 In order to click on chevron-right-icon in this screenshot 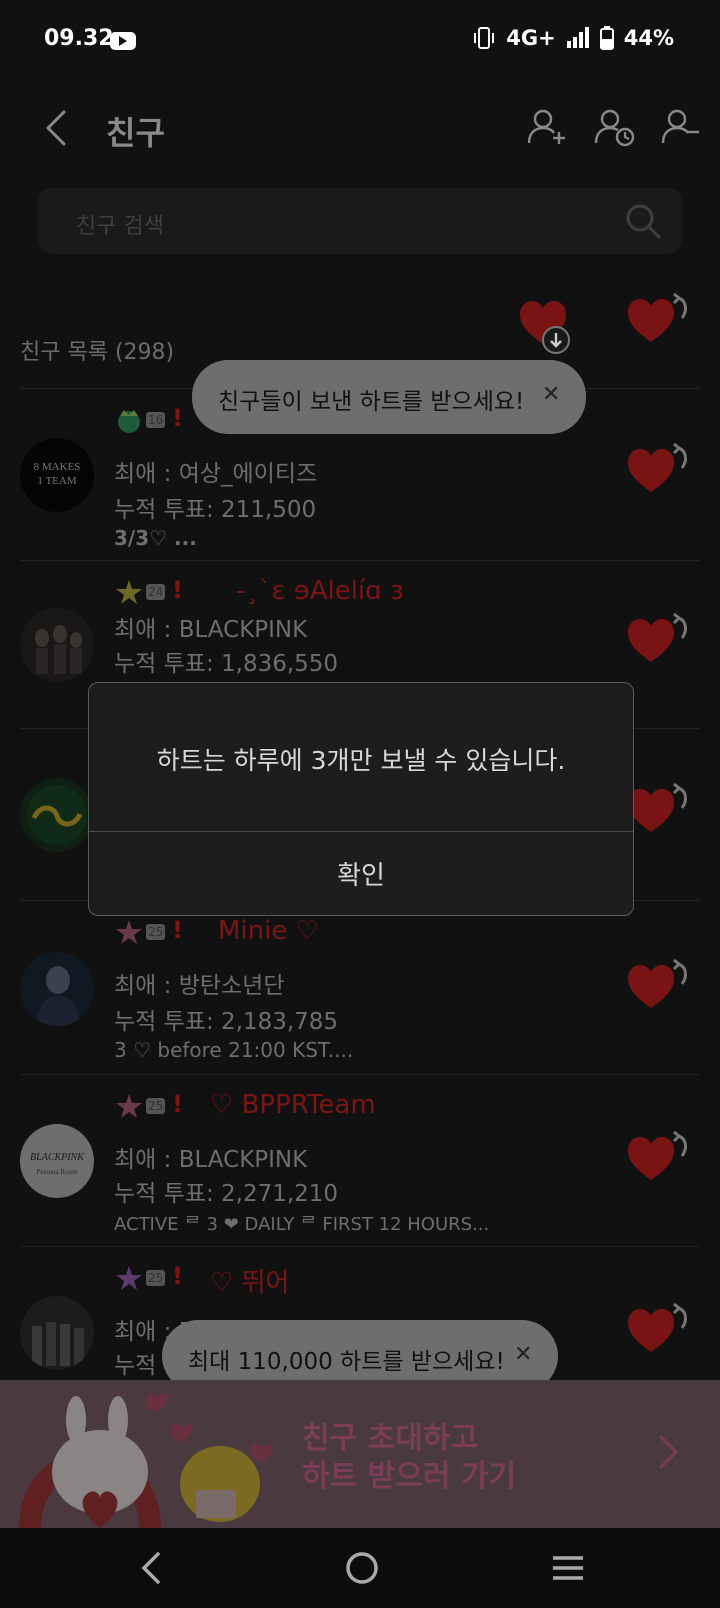, I will do `click(668, 1452)`.